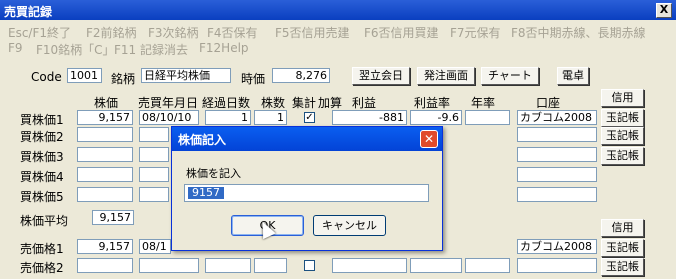 The height and width of the screenshot is (279, 676). What do you see at coordinates (39, 32) in the screenshot?
I see `menu-item-esc: Esc/F1終了` at bounding box center [39, 32].